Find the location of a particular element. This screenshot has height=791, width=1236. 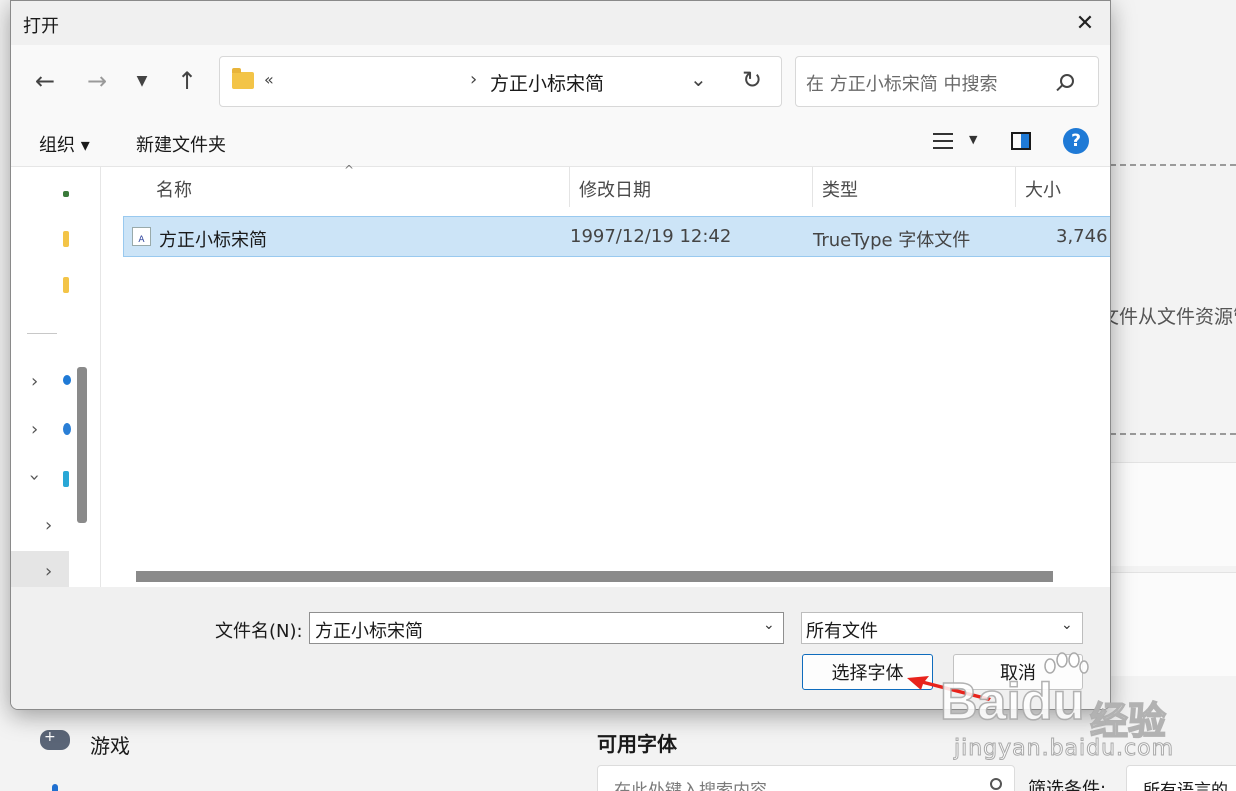

navigation-pane: › › › › › is located at coordinates (56, 381).